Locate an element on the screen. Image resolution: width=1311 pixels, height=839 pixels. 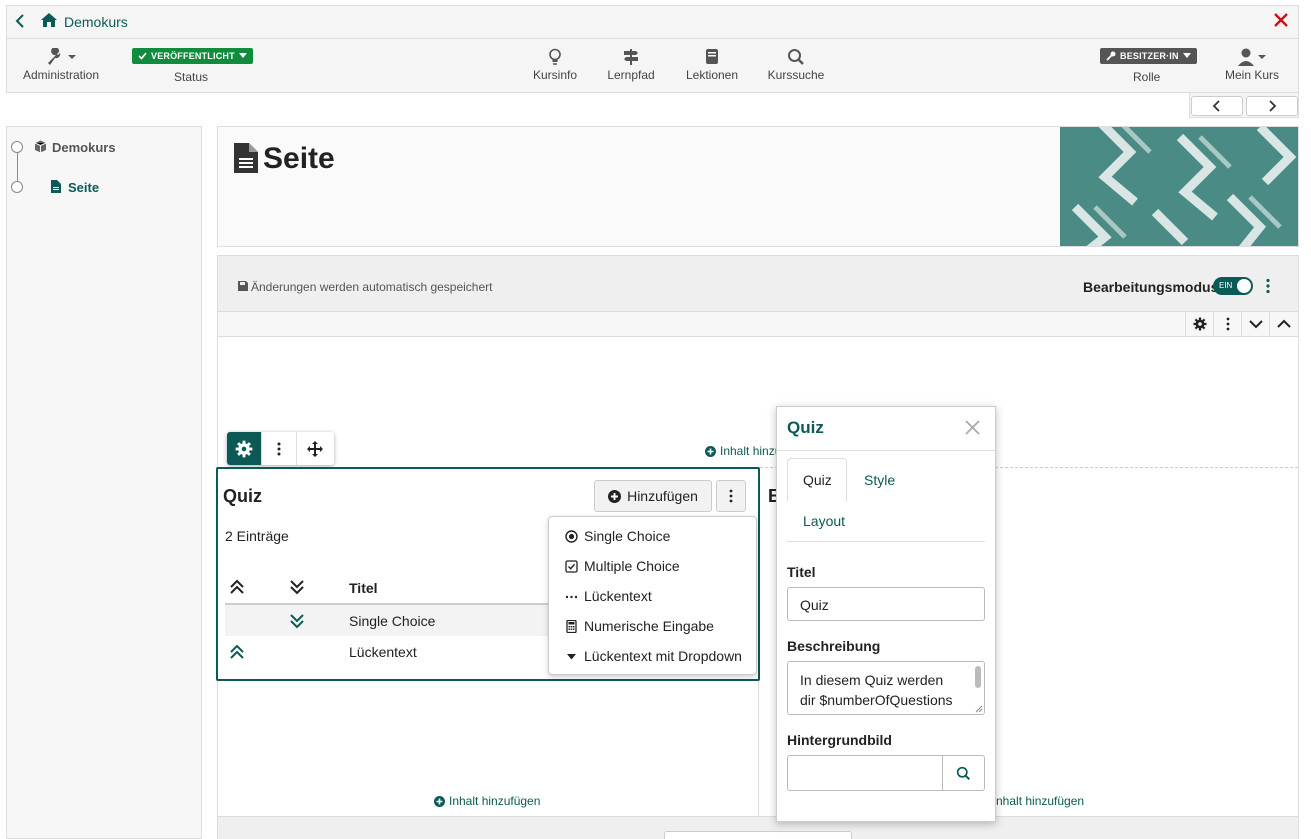
administration-label: Administration is located at coordinates (61, 75).